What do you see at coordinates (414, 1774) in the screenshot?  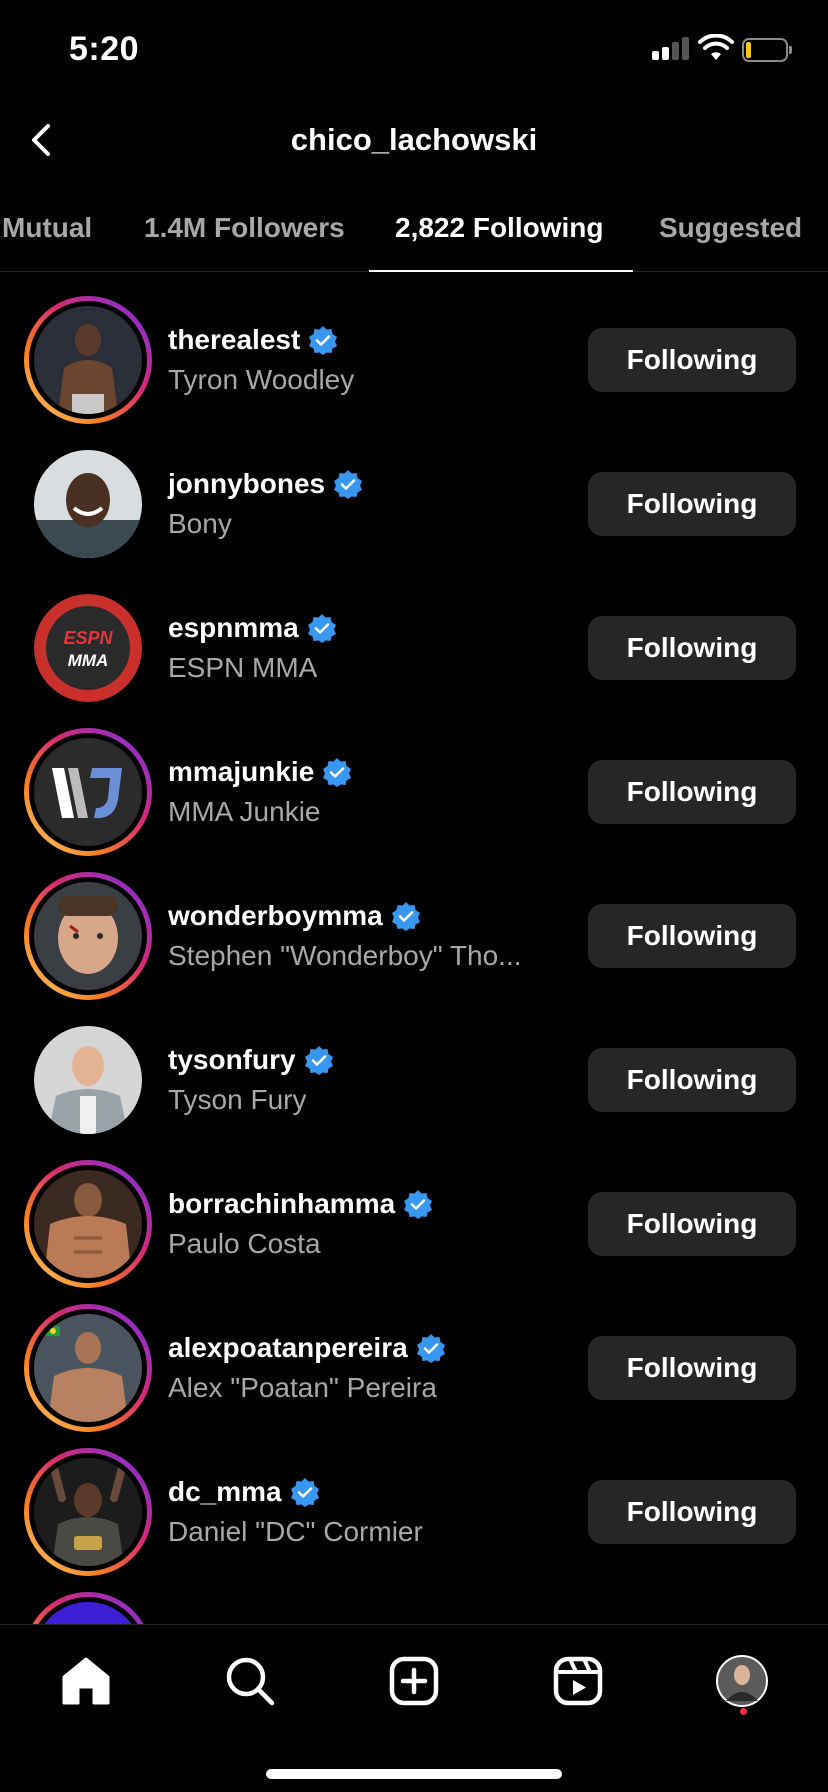 I see `home-indicator` at bounding box center [414, 1774].